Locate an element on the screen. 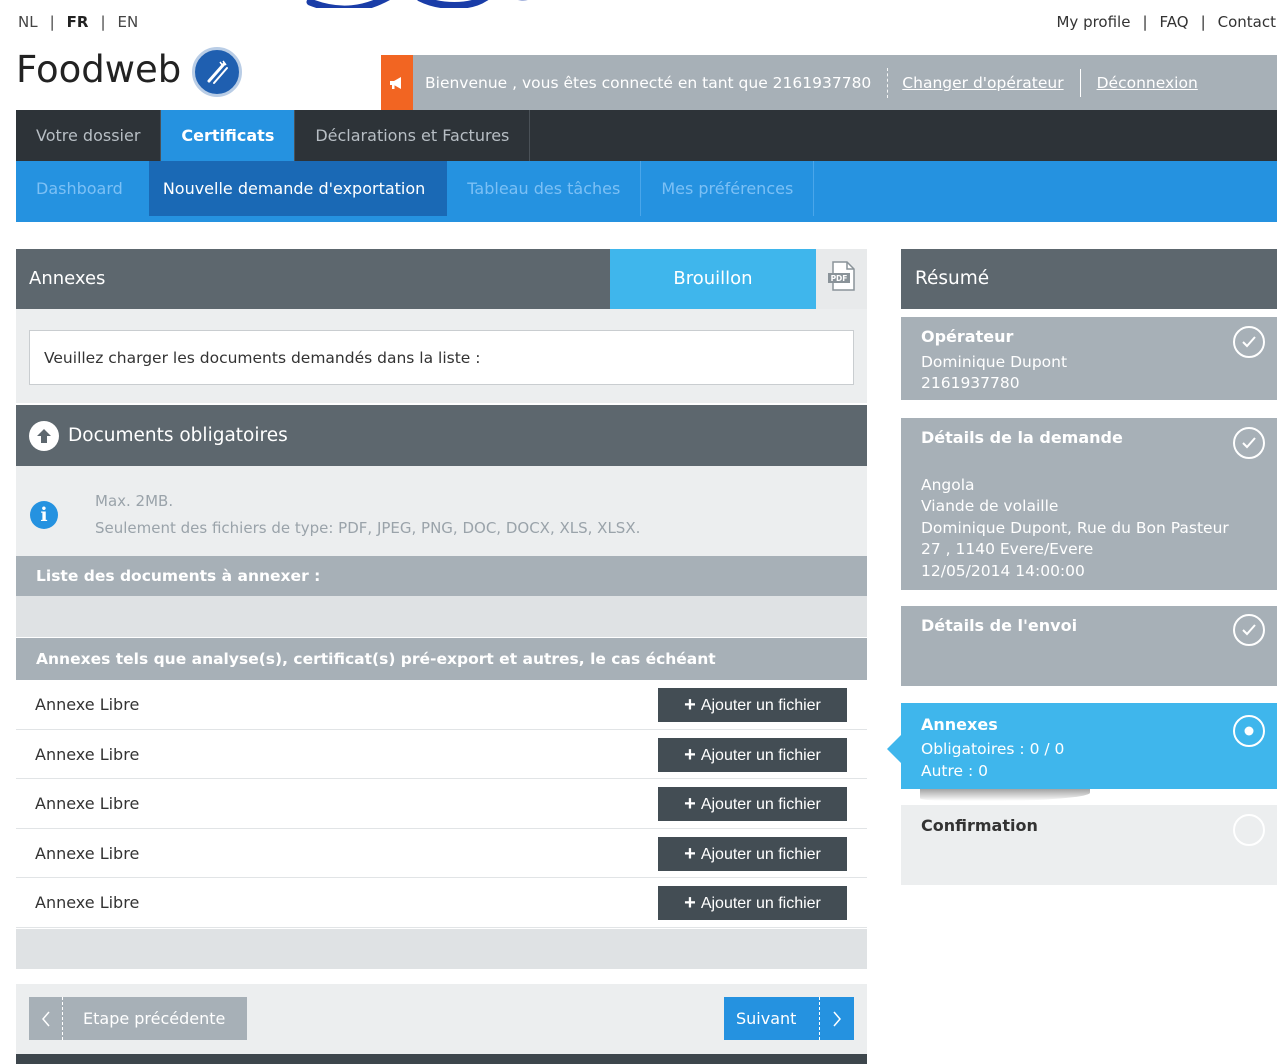 The image size is (1278, 1064). next-step-button: Suivant is located at coordinates (789, 1018).